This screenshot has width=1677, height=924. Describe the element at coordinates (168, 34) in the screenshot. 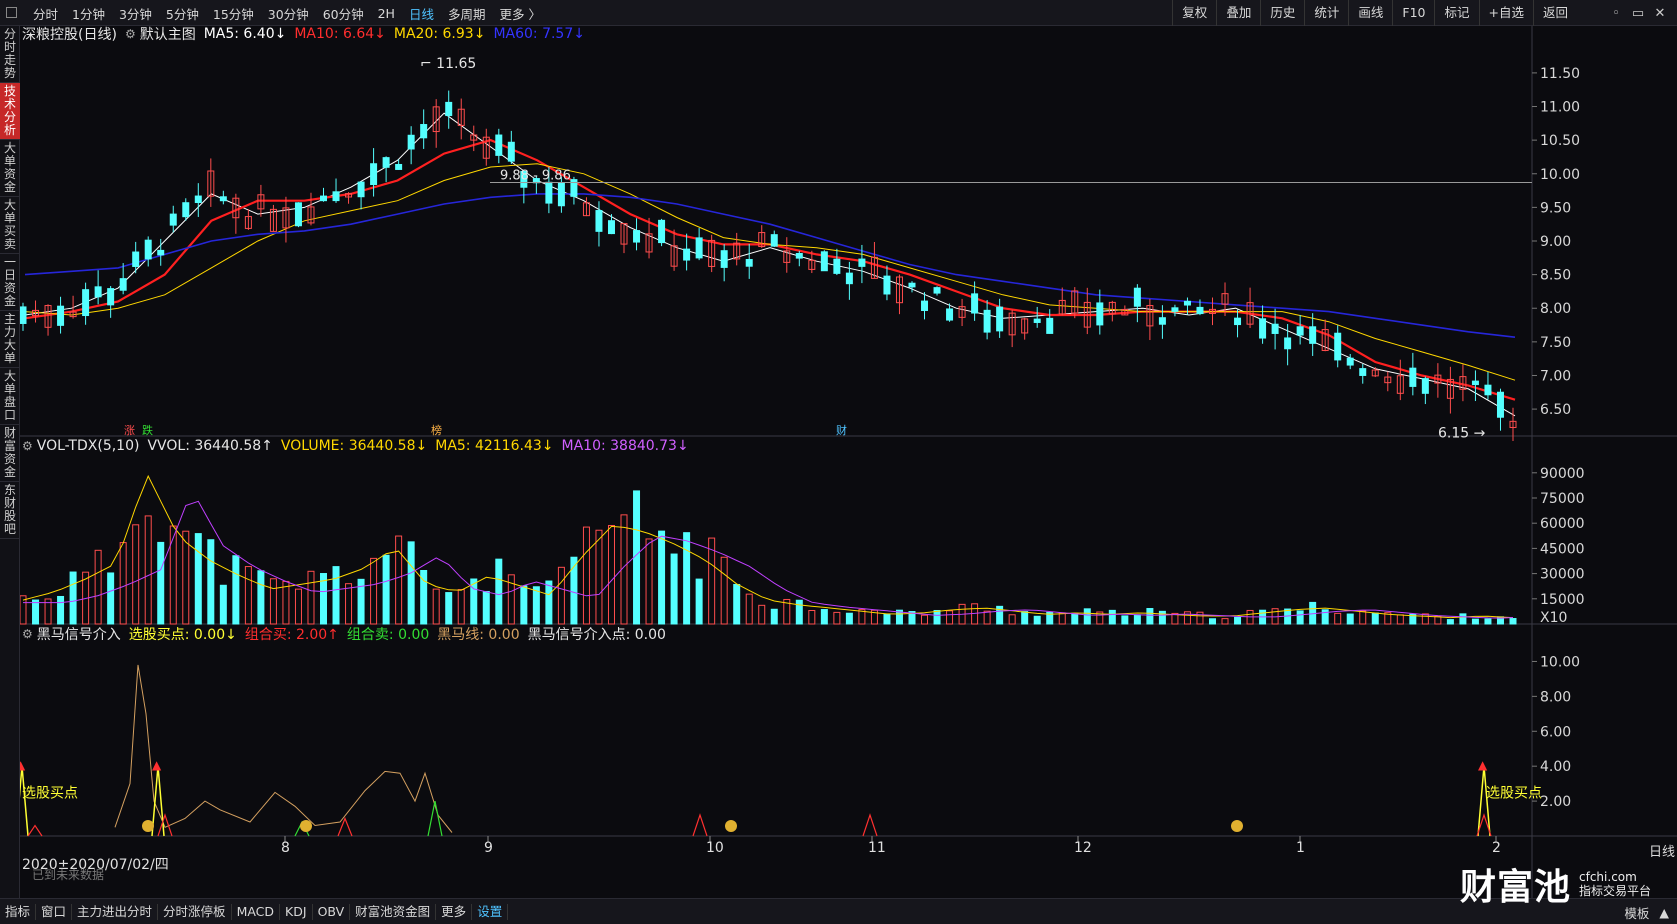

I see `main-legend-template: 默认主图` at that location.